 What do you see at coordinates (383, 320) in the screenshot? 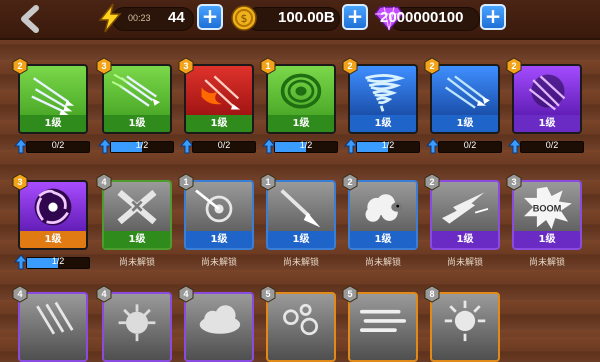
I see `wind-icon` at bounding box center [383, 320].